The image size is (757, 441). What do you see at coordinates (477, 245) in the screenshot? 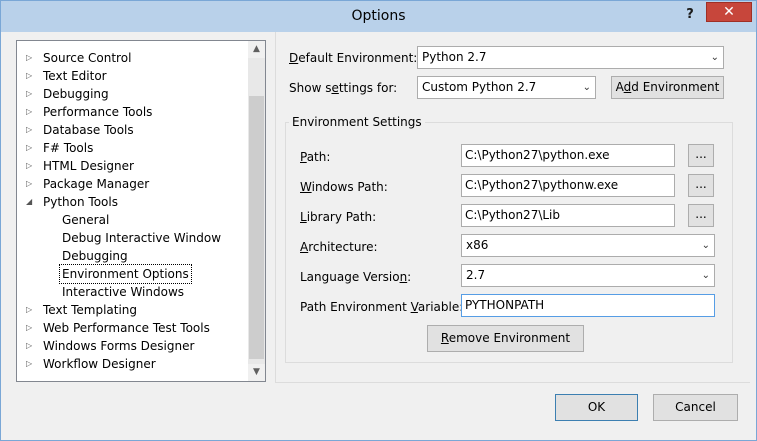
I see `architecture-value: x86` at bounding box center [477, 245].